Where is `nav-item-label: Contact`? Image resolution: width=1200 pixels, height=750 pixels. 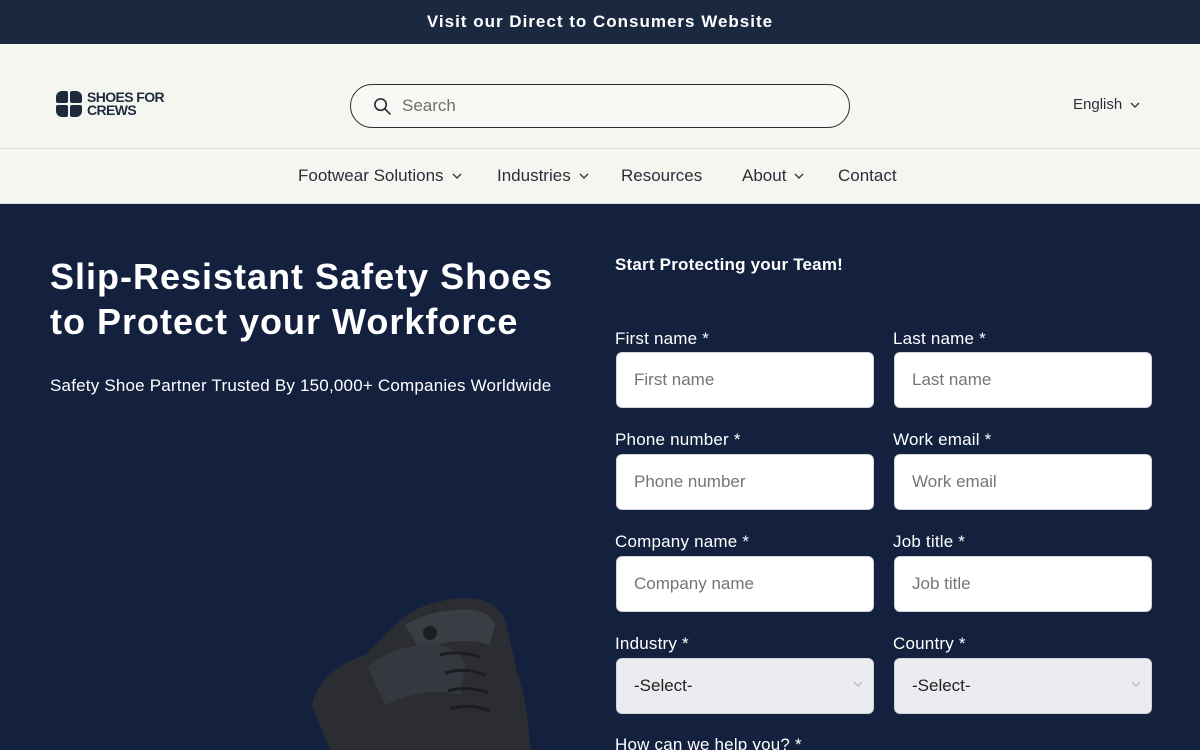
nav-item-label: Contact is located at coordinates (867, 175).